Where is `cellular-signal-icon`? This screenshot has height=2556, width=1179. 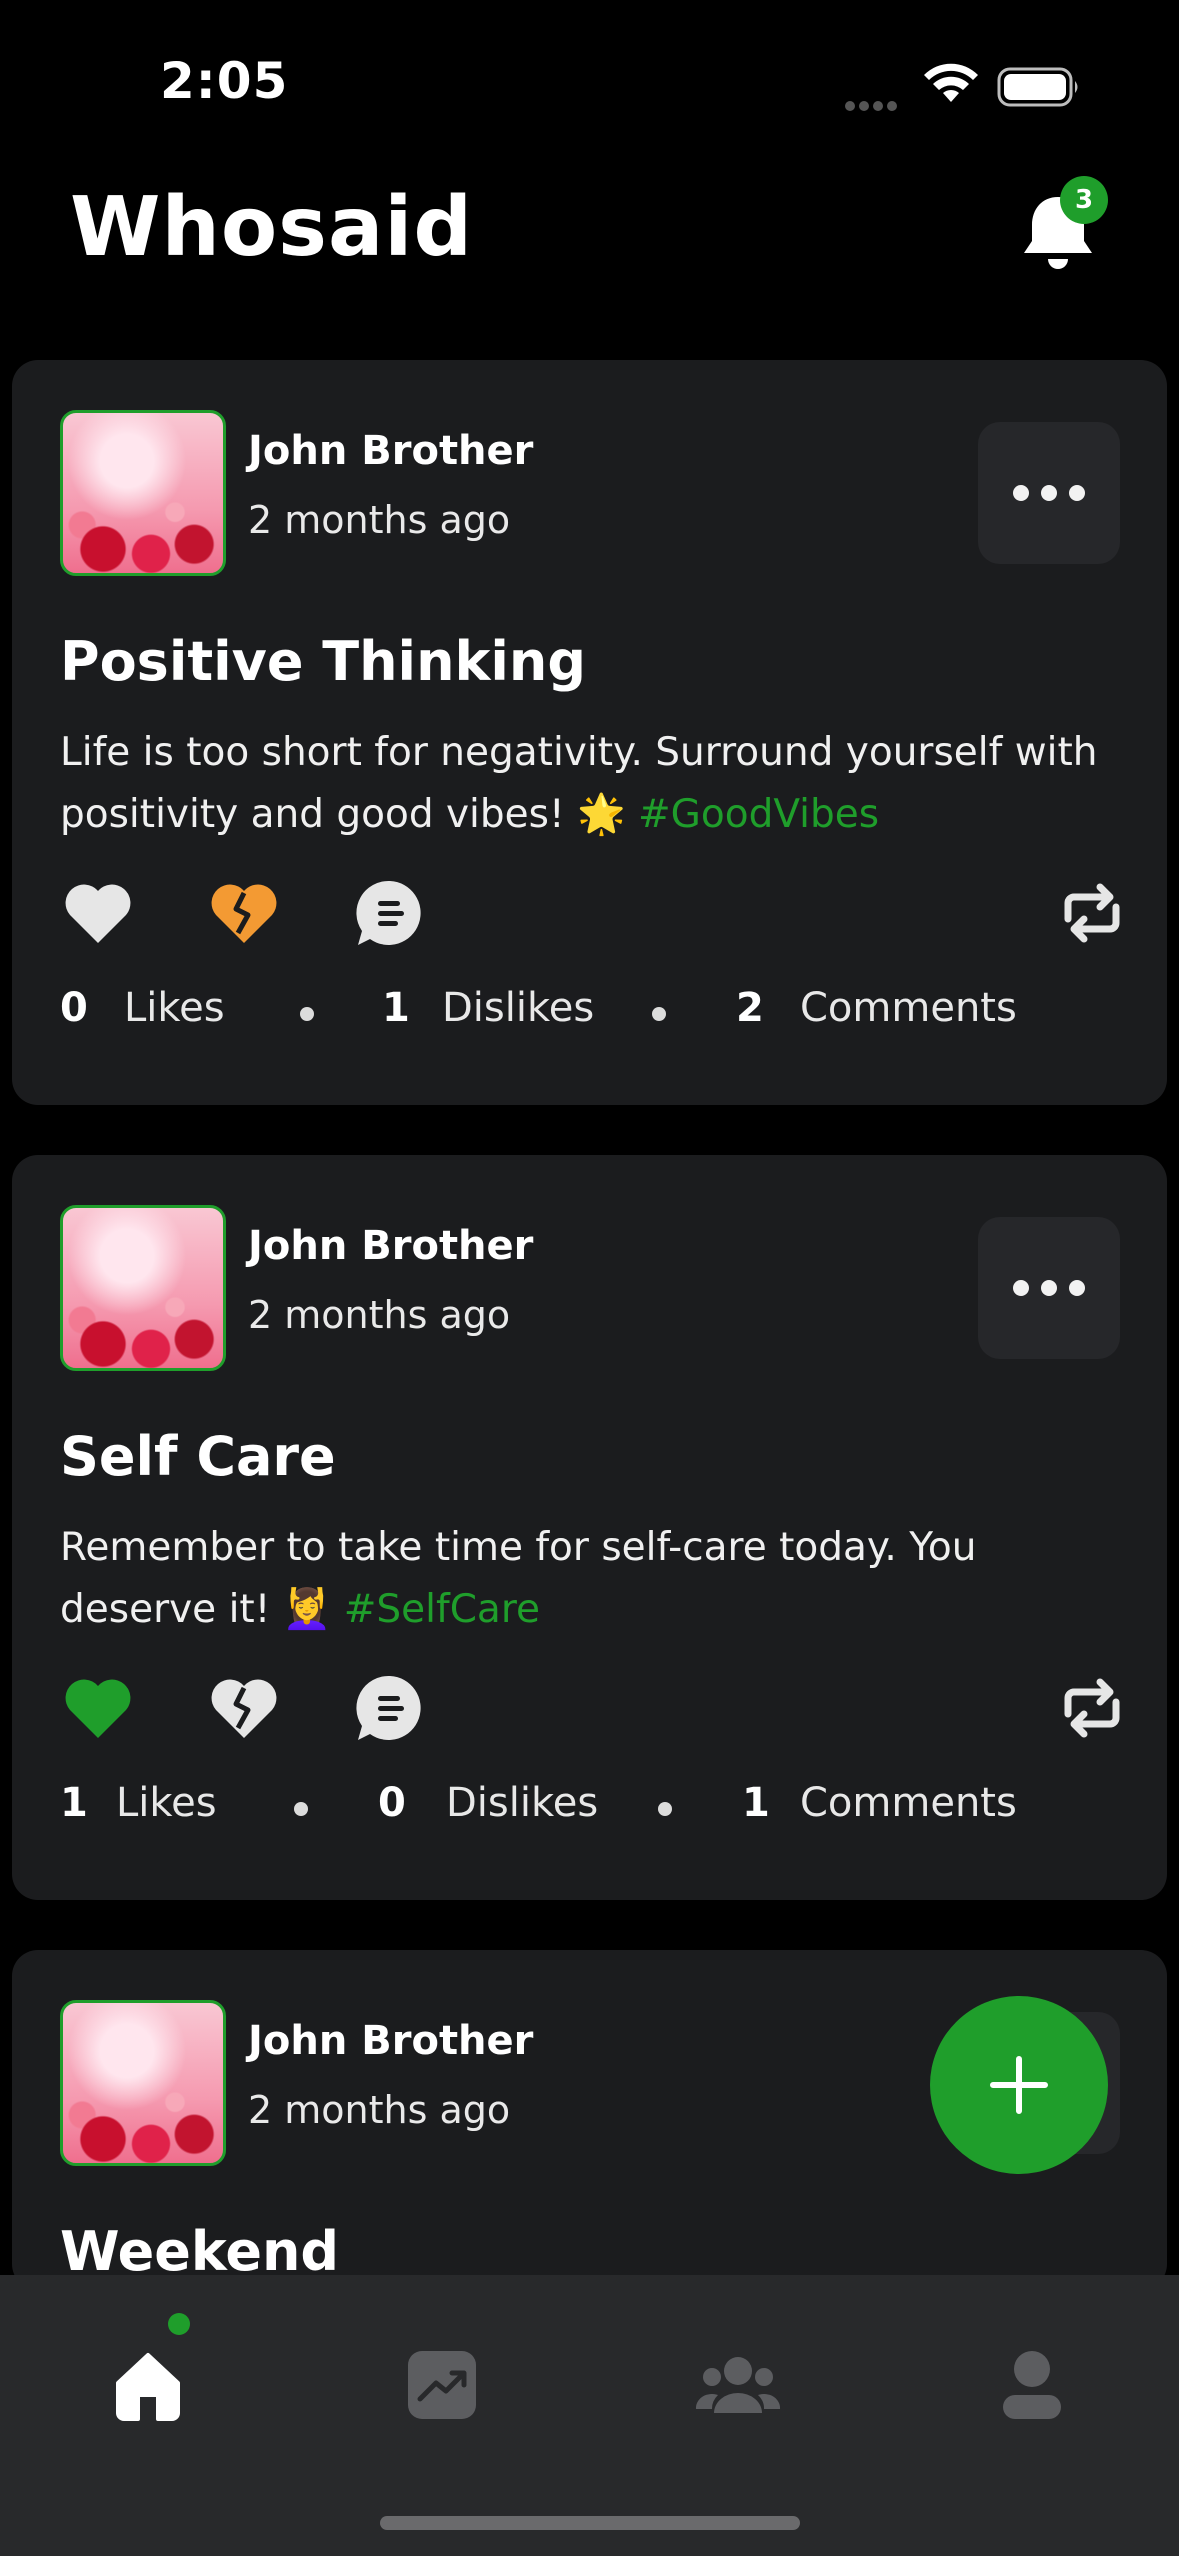 cellular-signal-icon is located at coordinates (875, 103).